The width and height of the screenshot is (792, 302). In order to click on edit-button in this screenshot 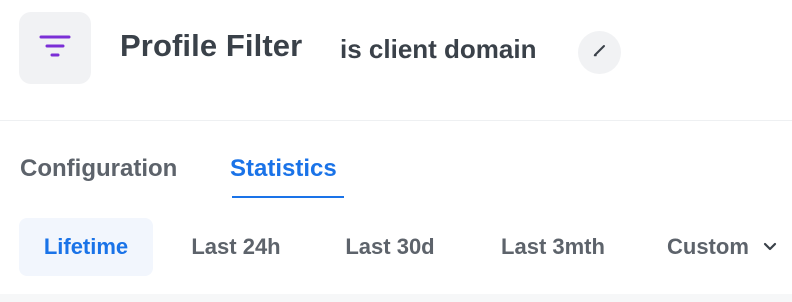, I will do `click(599, 52)`.